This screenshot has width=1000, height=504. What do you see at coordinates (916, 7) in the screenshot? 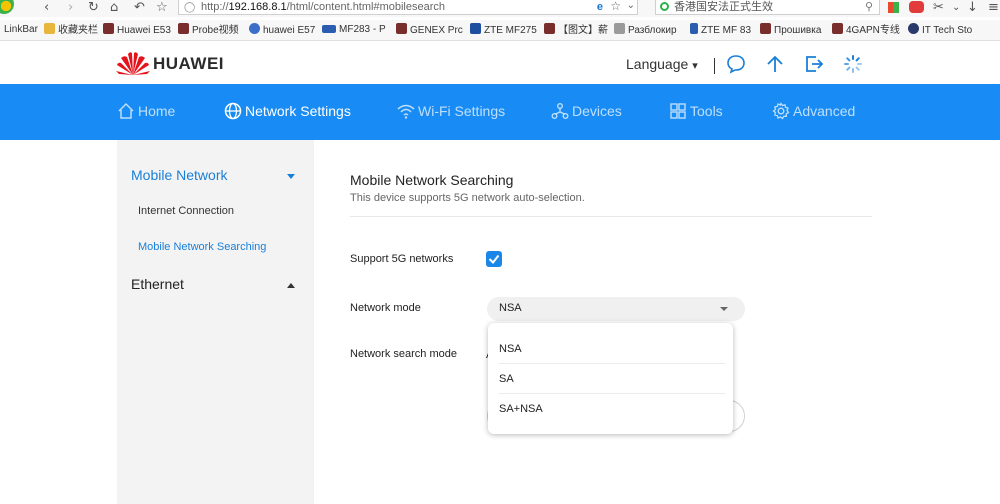
I see `game-icon` at bounding box center [916, 7].